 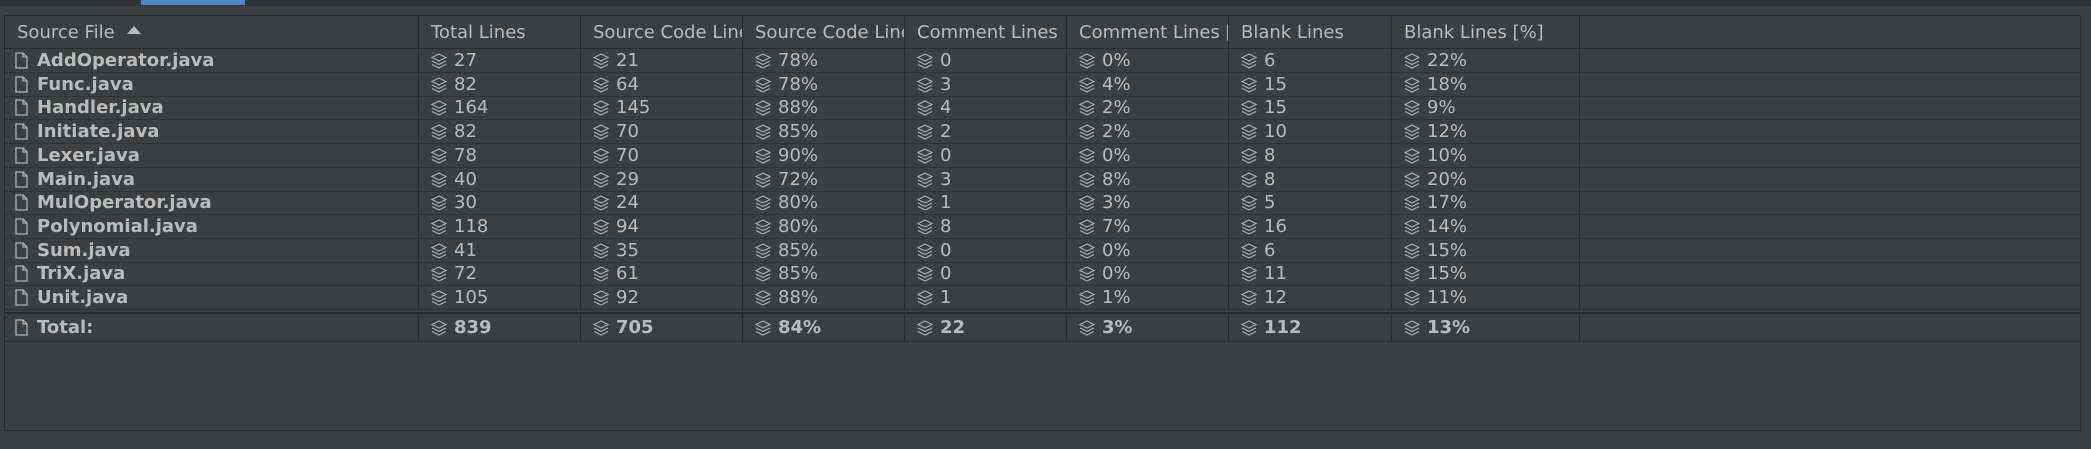 I want to click on cell-total-lines: 72, so click(x=500, y=273).